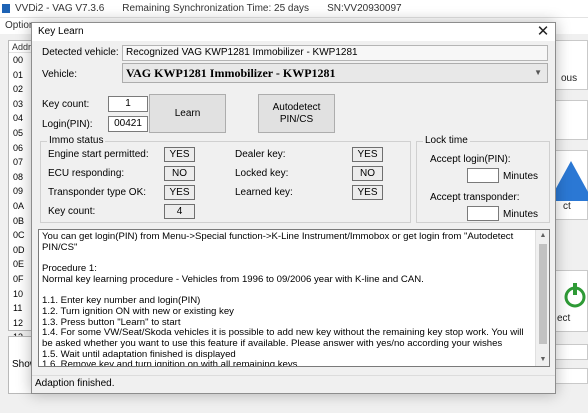 The height and width of the screenshot is (413, 588). What do you see at coordinates (76, 141) in the screenshot?
I see `immo-status-title: Immo status` at bounding box center [76, 141].